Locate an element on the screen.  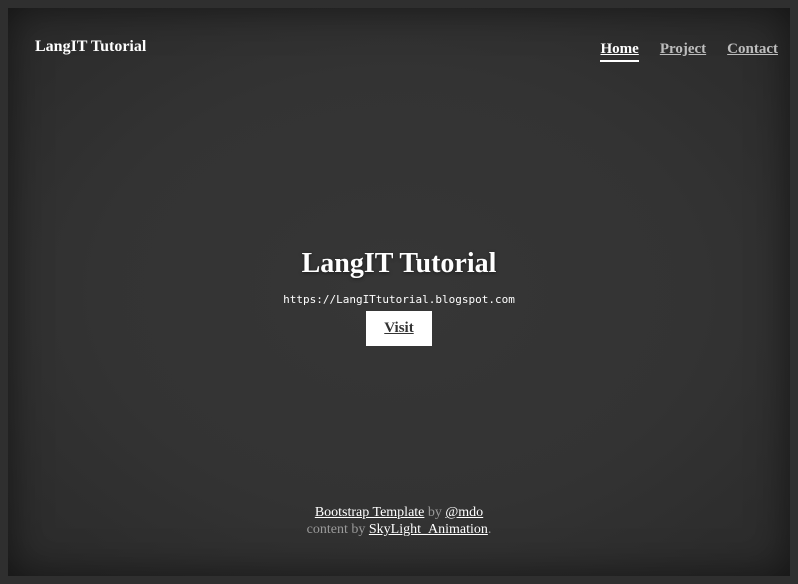
bootstrap-template-link: Bootstrap Template is located at coordinates (370, 512).